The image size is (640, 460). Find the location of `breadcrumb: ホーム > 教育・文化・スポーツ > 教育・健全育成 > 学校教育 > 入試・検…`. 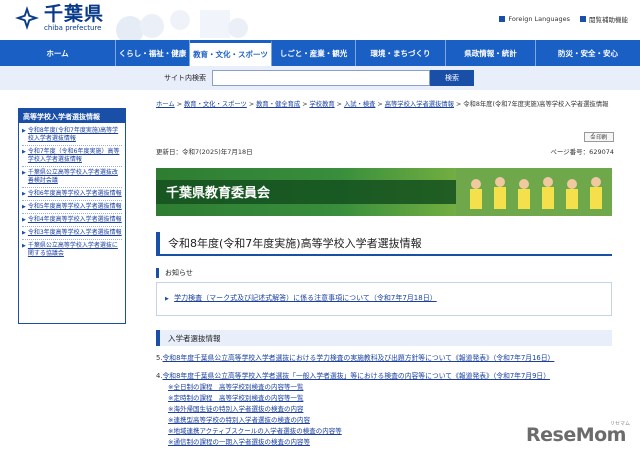

breadcrumb: ホーム > 教育・文化・スポーツ > 教育・健全育成 > 学校教育 > 入試・検… is located at coordinates (382, 104).